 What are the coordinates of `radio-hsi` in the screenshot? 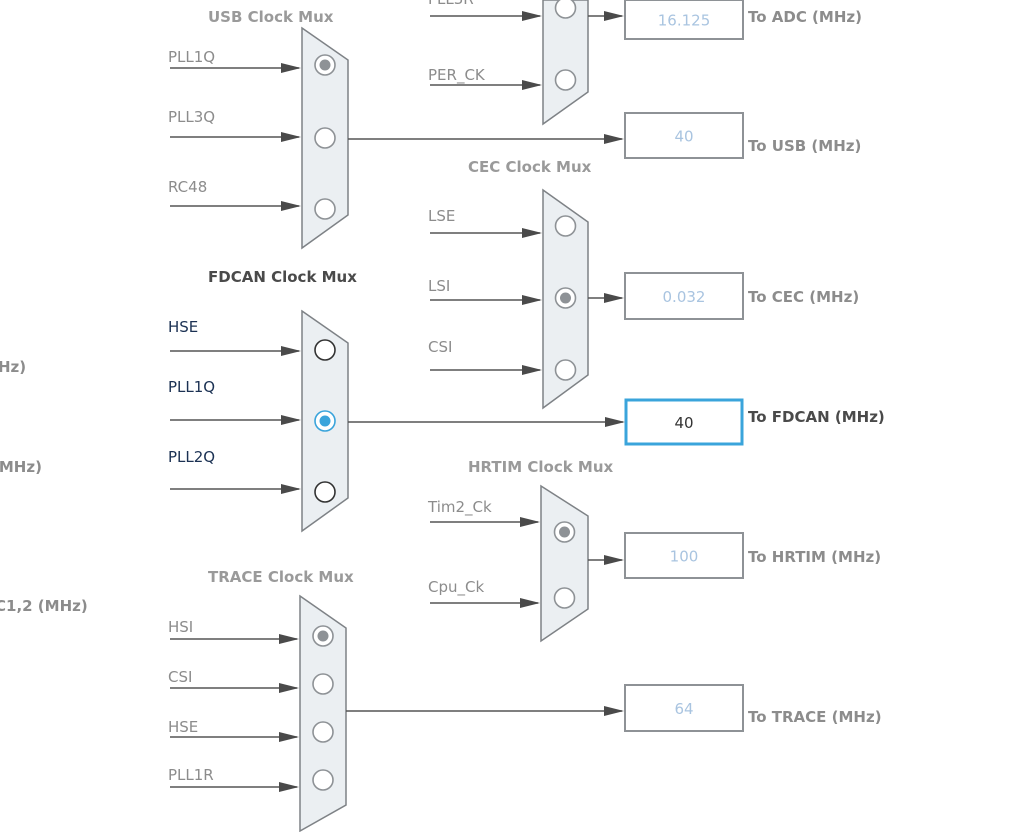 It's located at (323, 636).